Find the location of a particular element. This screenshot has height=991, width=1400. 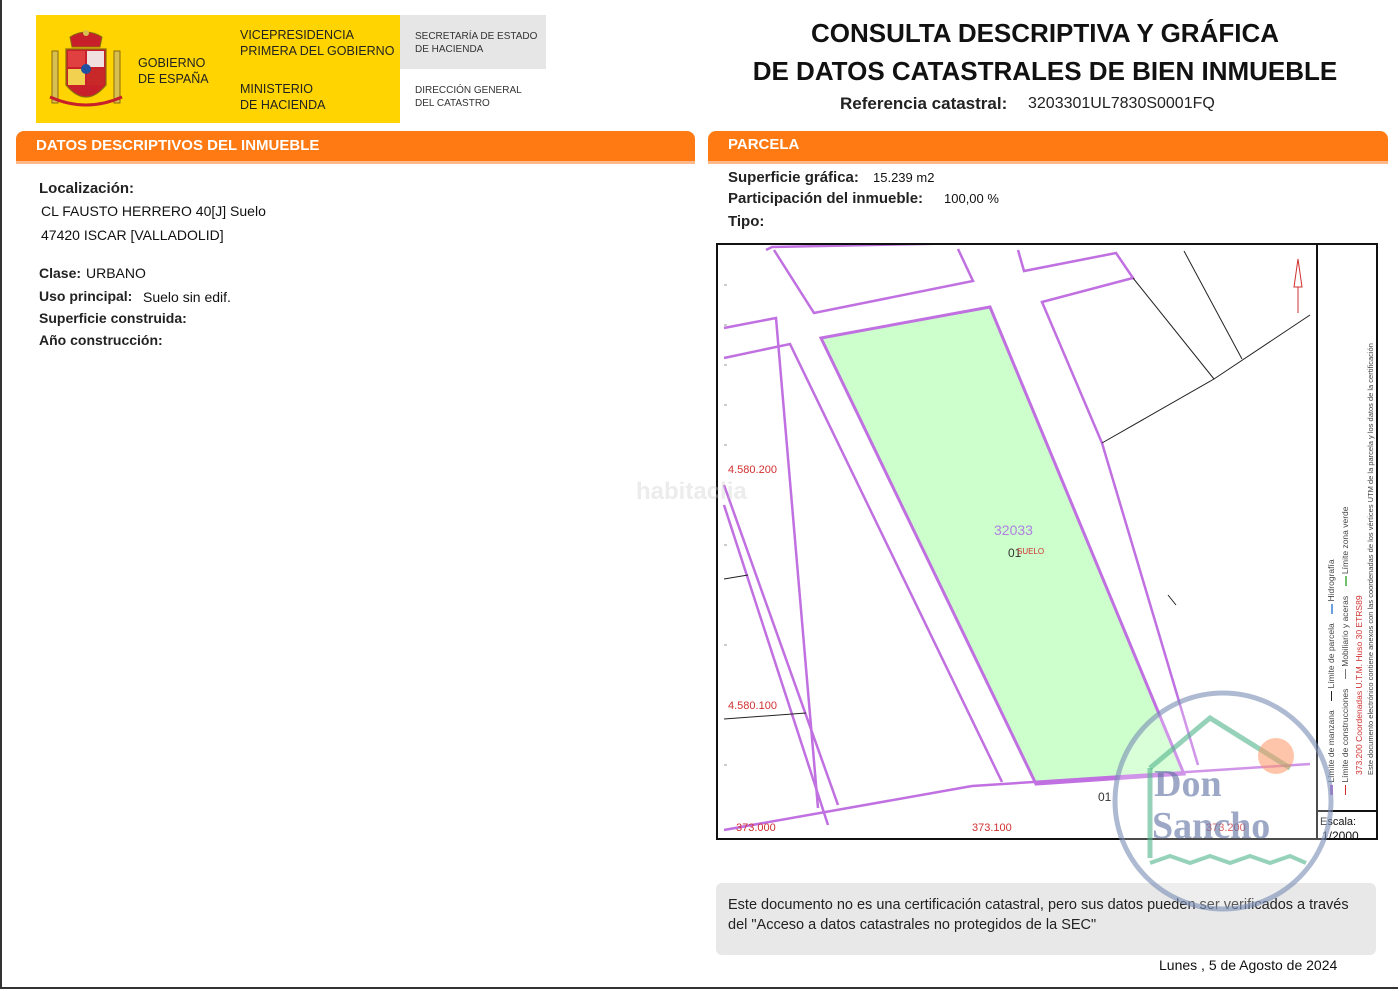

tipo-label: Tipo: is located at coordinates (746, 221).